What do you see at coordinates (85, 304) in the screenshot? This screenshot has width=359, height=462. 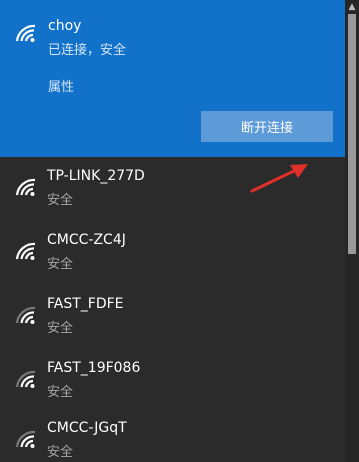 I see `network-name: FAST_FDFE` at bounding box center [85, 304].